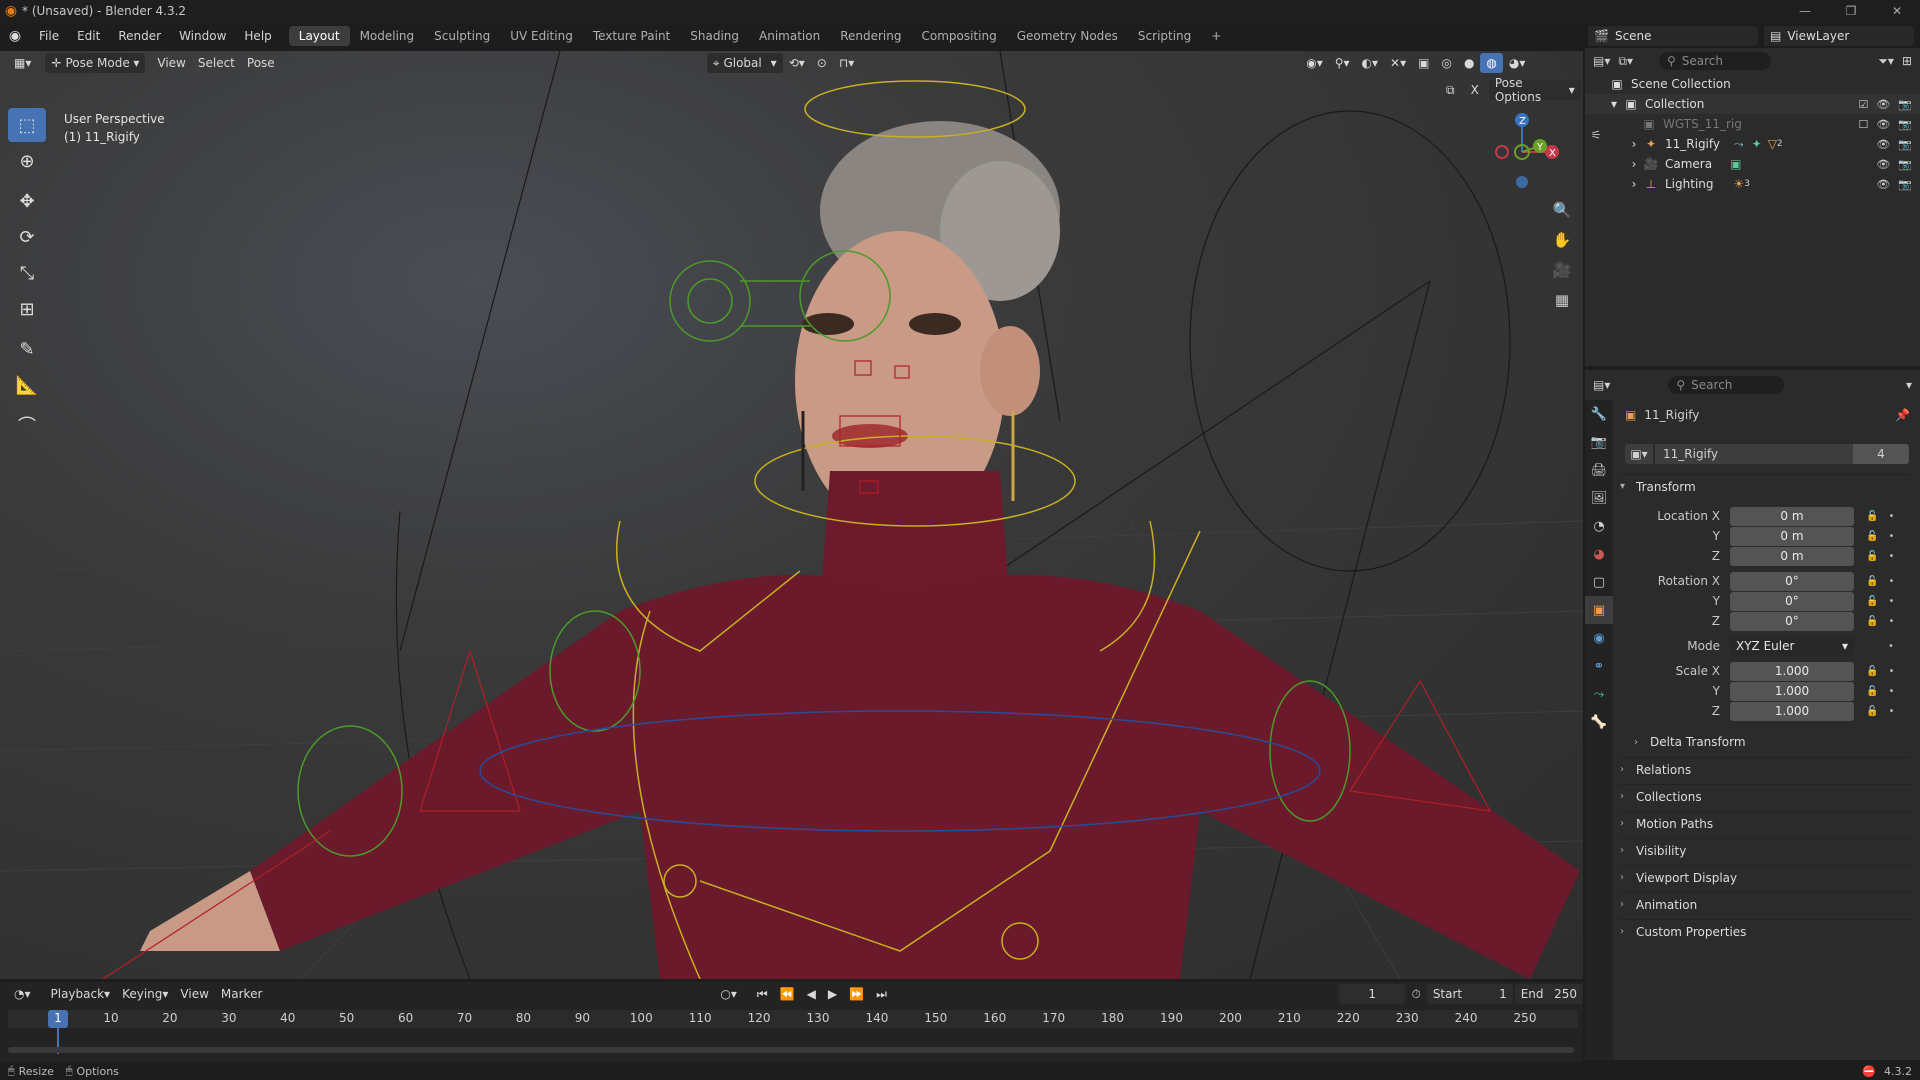  I want to click on proportional-edit-icon: ⊓▾, so click(846, 63).